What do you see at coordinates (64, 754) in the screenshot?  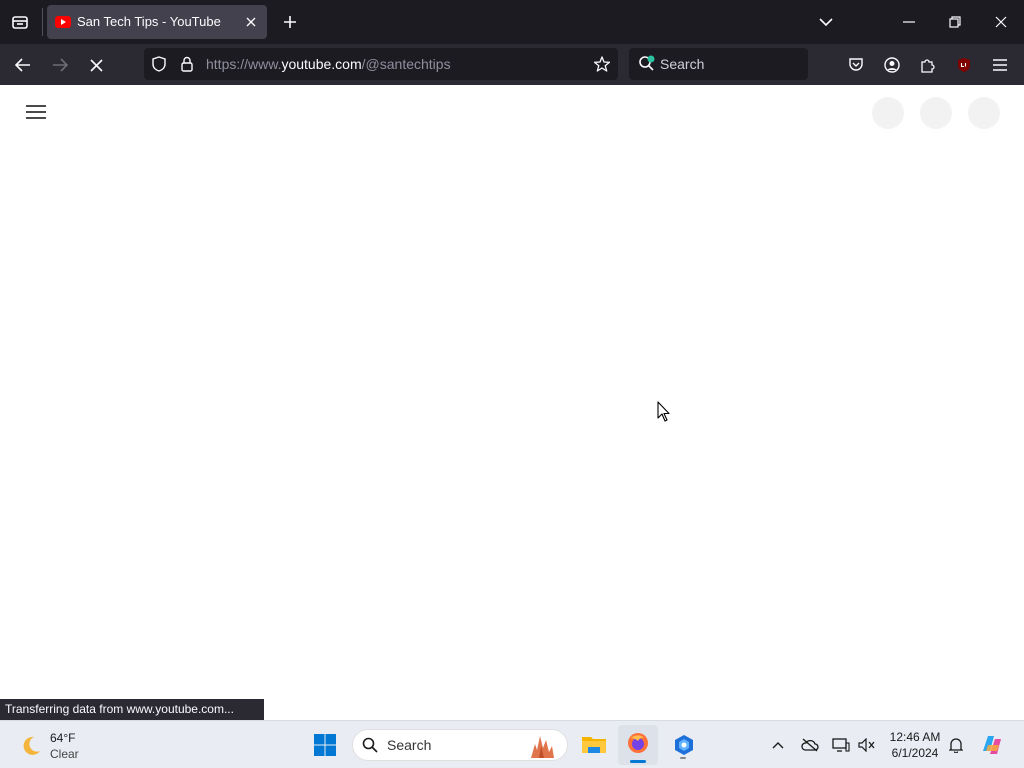 I see `weather-condition: Clear` at bounding box center [64, 754].